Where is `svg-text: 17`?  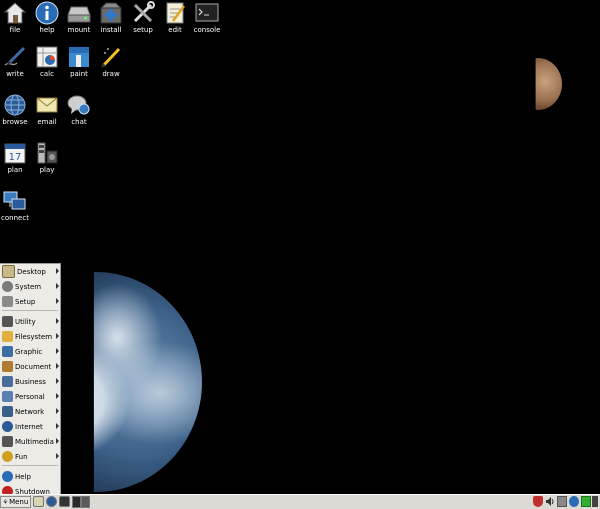 svg-text: 17 is located at coordinates (15, 157).